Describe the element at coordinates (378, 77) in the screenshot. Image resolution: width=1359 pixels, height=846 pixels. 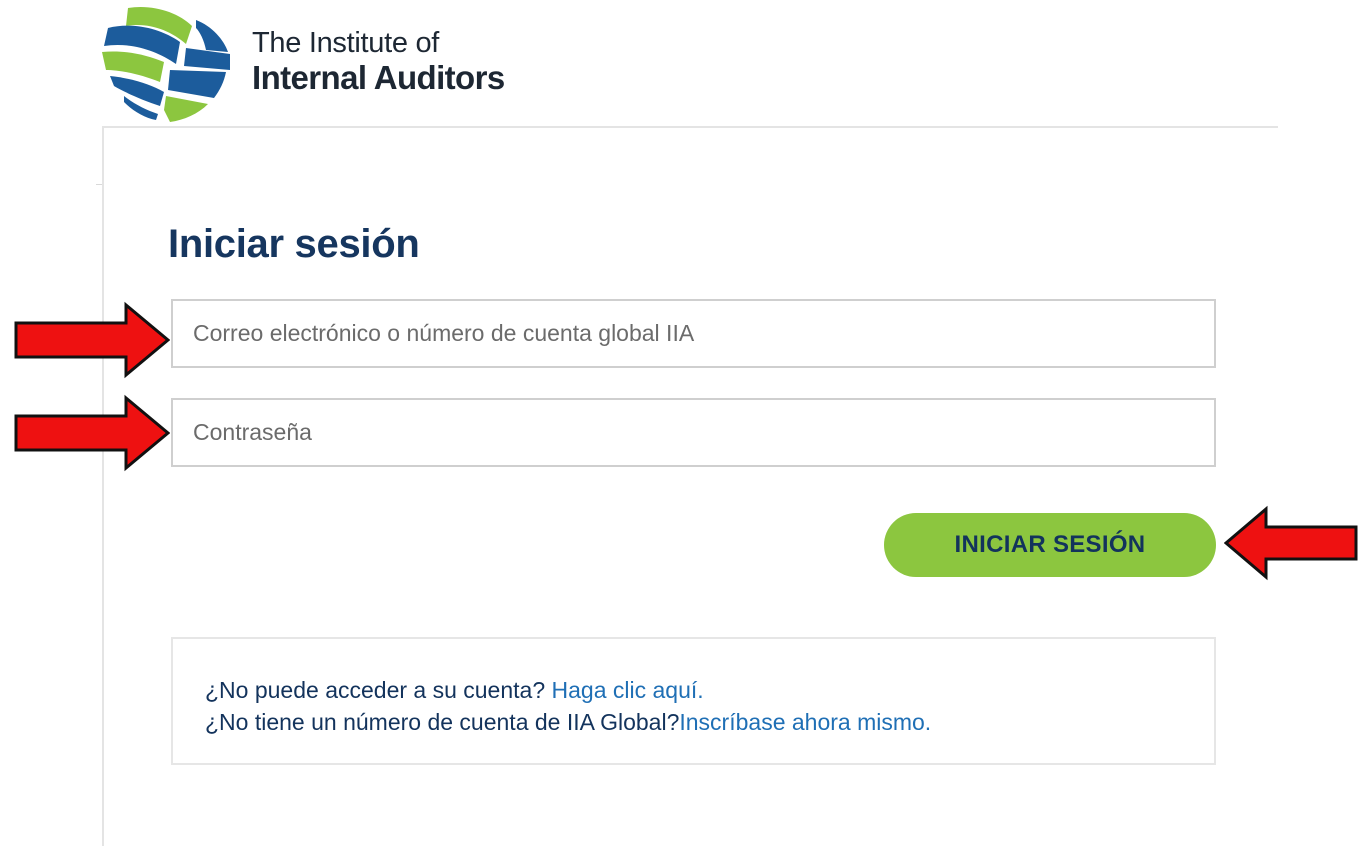
I see `logo-line-2: Internal Auditors` at that location.